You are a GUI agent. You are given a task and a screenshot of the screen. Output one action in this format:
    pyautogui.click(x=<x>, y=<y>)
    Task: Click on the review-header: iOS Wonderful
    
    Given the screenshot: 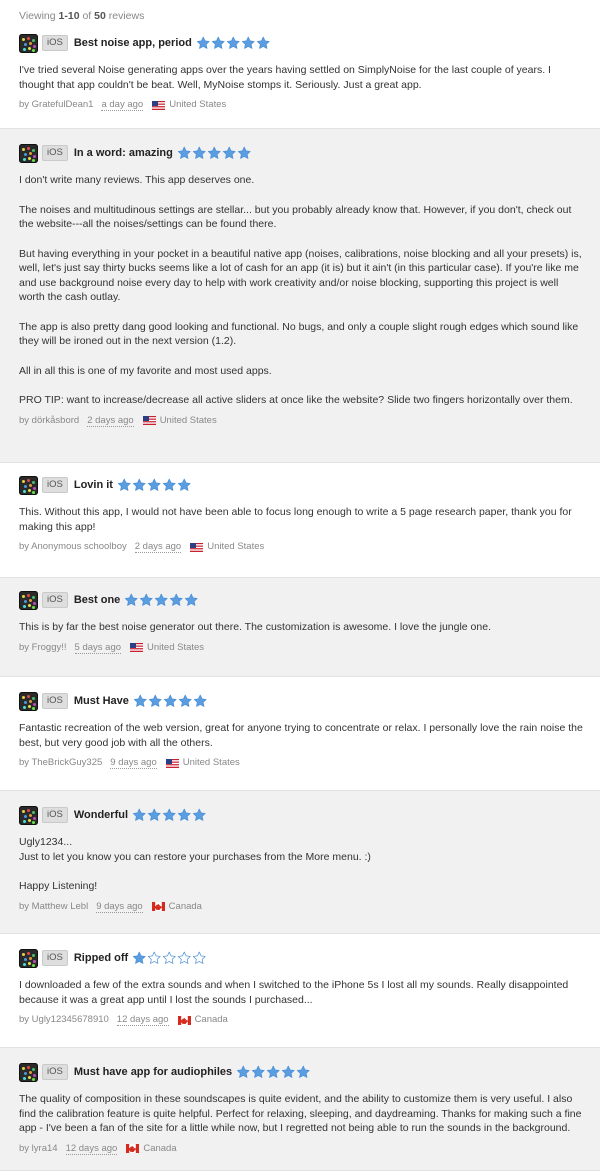 What is the action you would take?
    pyautogui.click(x=302, y=815)
    